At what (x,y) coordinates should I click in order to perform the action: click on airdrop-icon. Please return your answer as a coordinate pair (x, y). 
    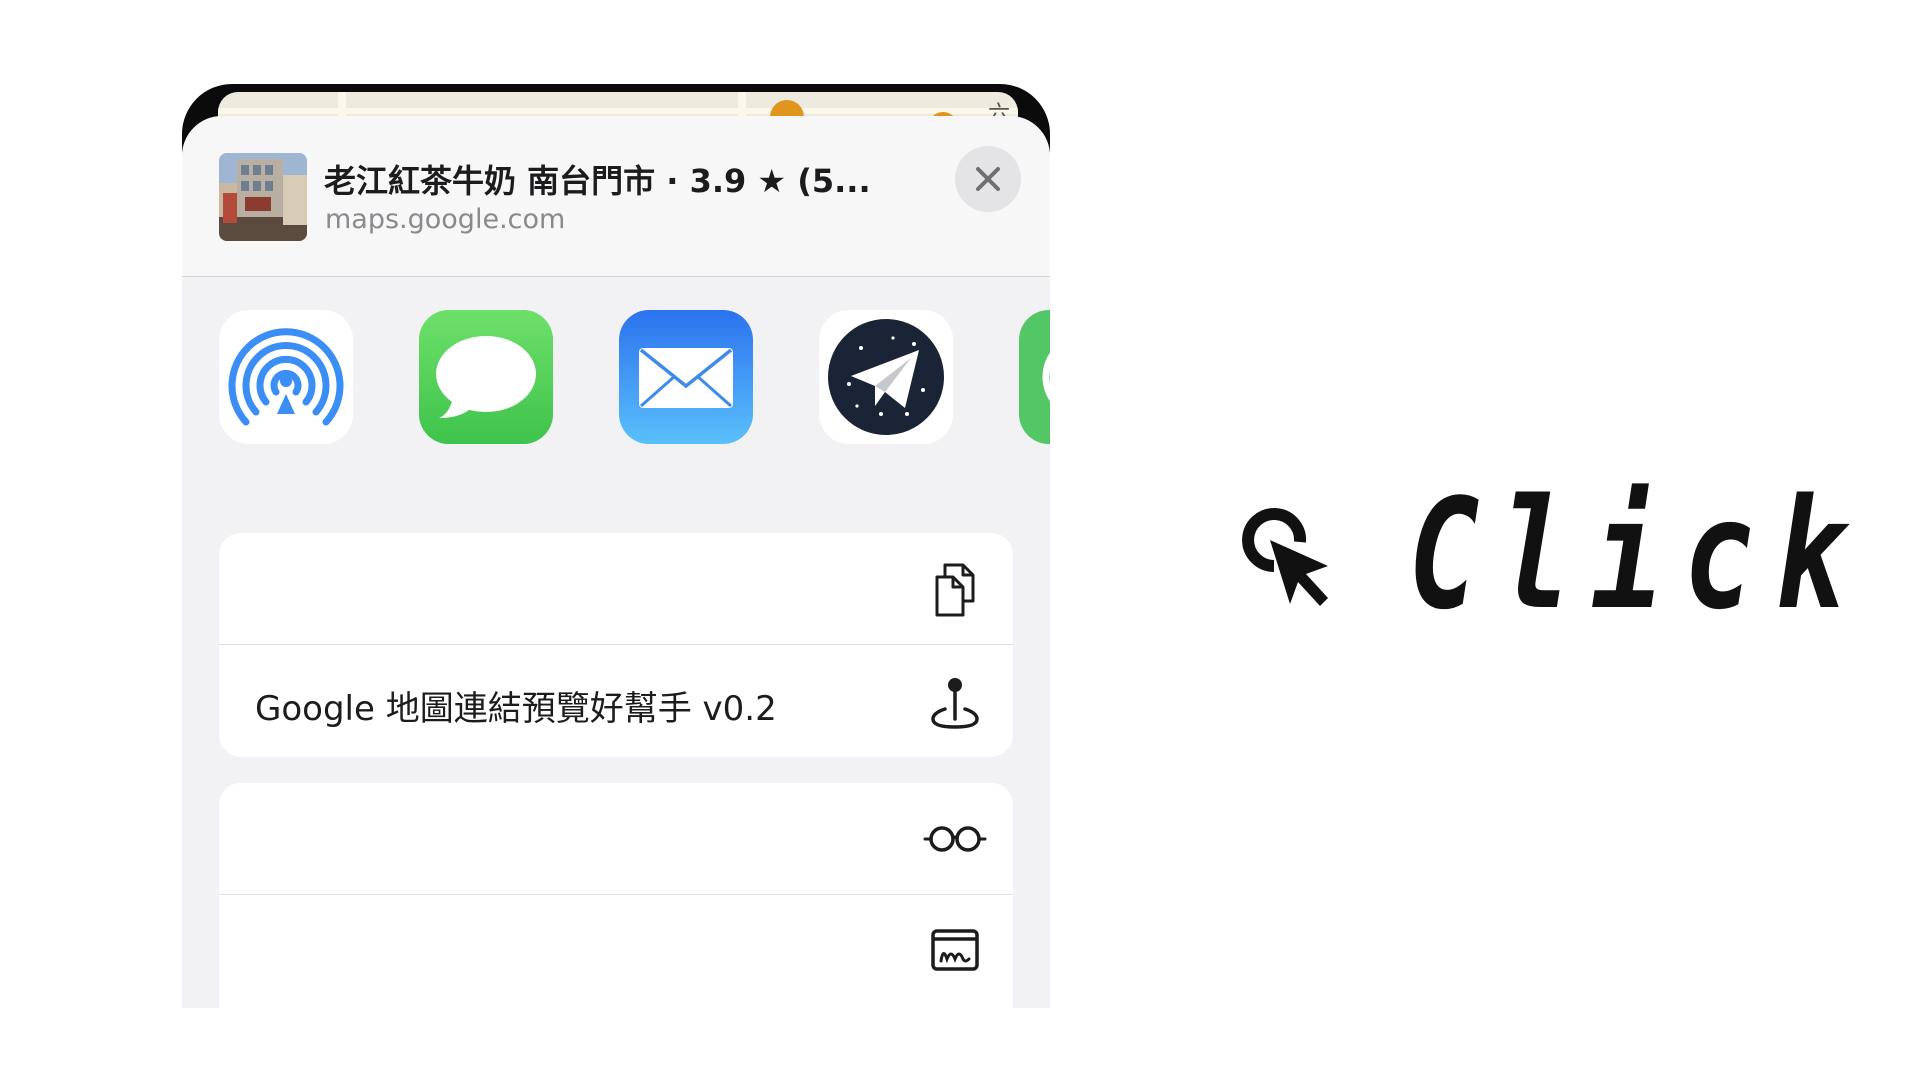
    Looking at the image, I should click on (286, 377).